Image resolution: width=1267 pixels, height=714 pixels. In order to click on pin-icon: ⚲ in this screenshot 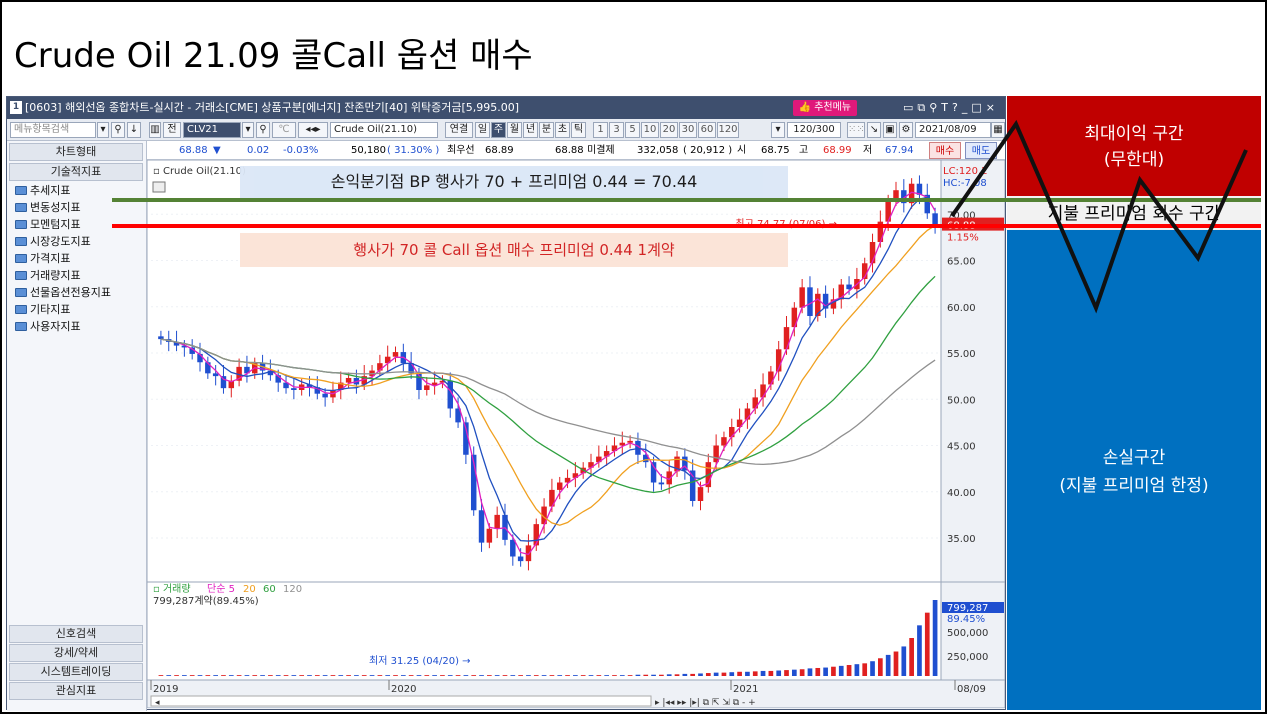, I will do `click(935, 107)`.